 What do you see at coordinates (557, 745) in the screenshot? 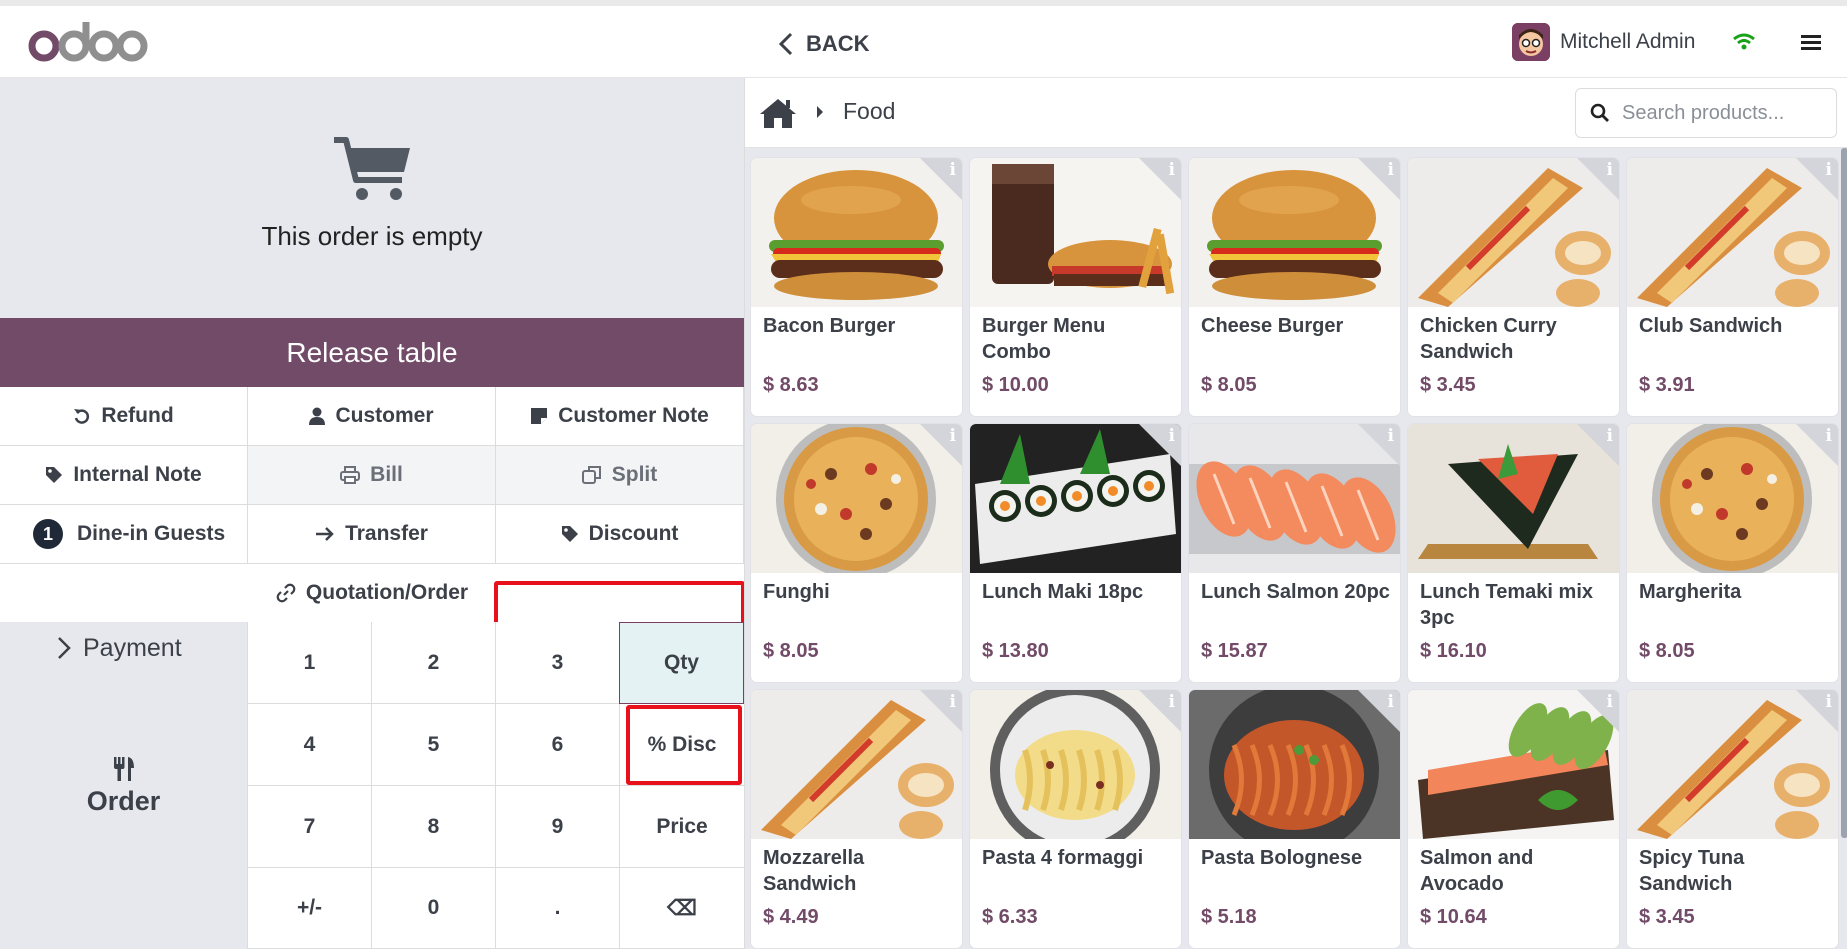
I see `key-6: 6` at bounding box center [557, 745].